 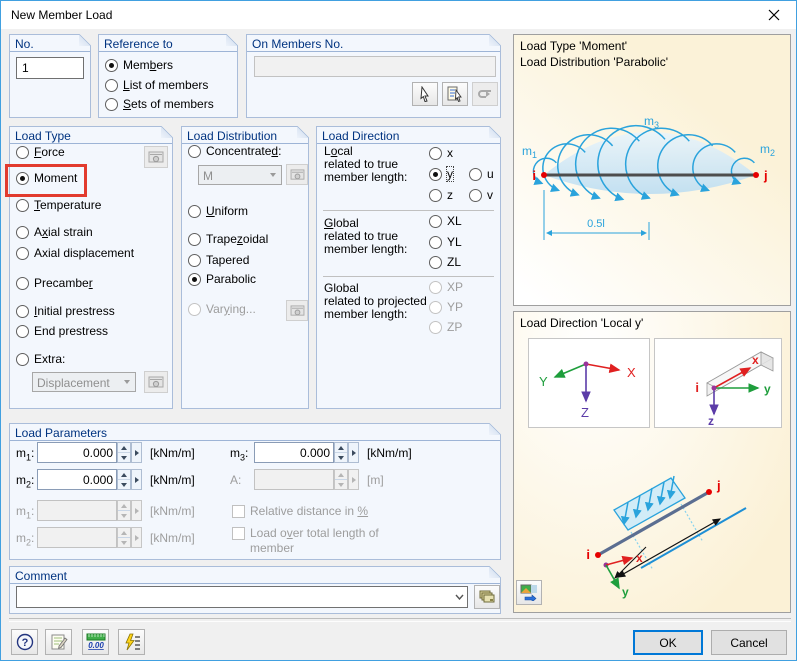 What do you see at coordinates (294, 479) in the screenshot?
I see `A-input` at bounding box center [294, 479].